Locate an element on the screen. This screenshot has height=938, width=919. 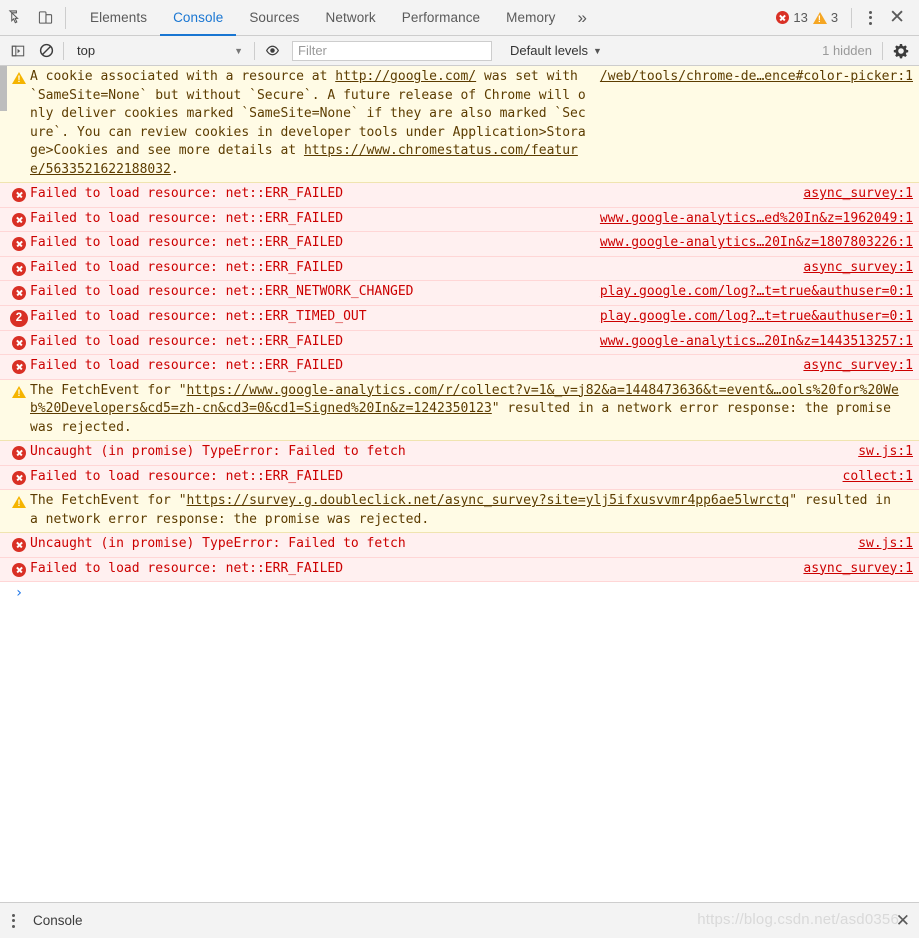
console-prompt: › is located at coordinates (459, 593).